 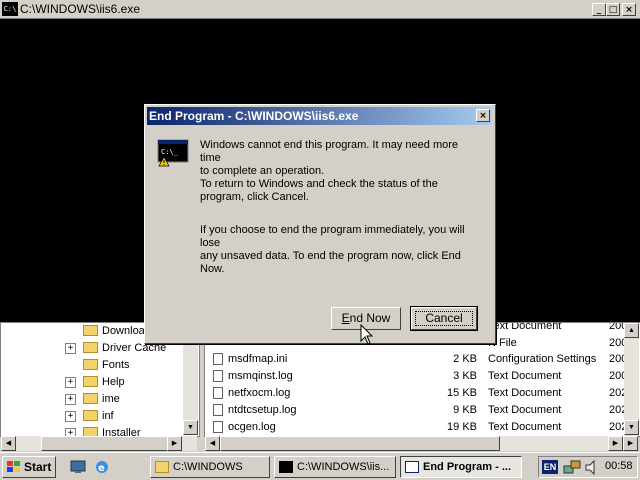 What do you see at coordinates (116, 365) in the screenshot?
I see `tree-item-label: Fonts` at bounding box center [116, 365].